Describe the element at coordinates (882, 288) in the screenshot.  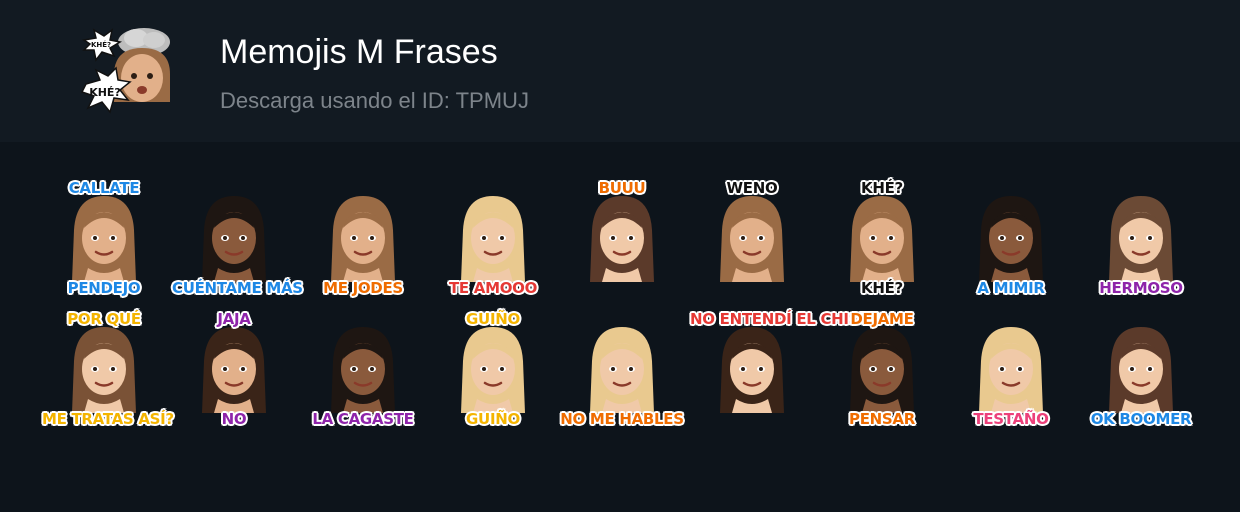
I see `sticker-caption-bottom: KHÉ?` at that location.